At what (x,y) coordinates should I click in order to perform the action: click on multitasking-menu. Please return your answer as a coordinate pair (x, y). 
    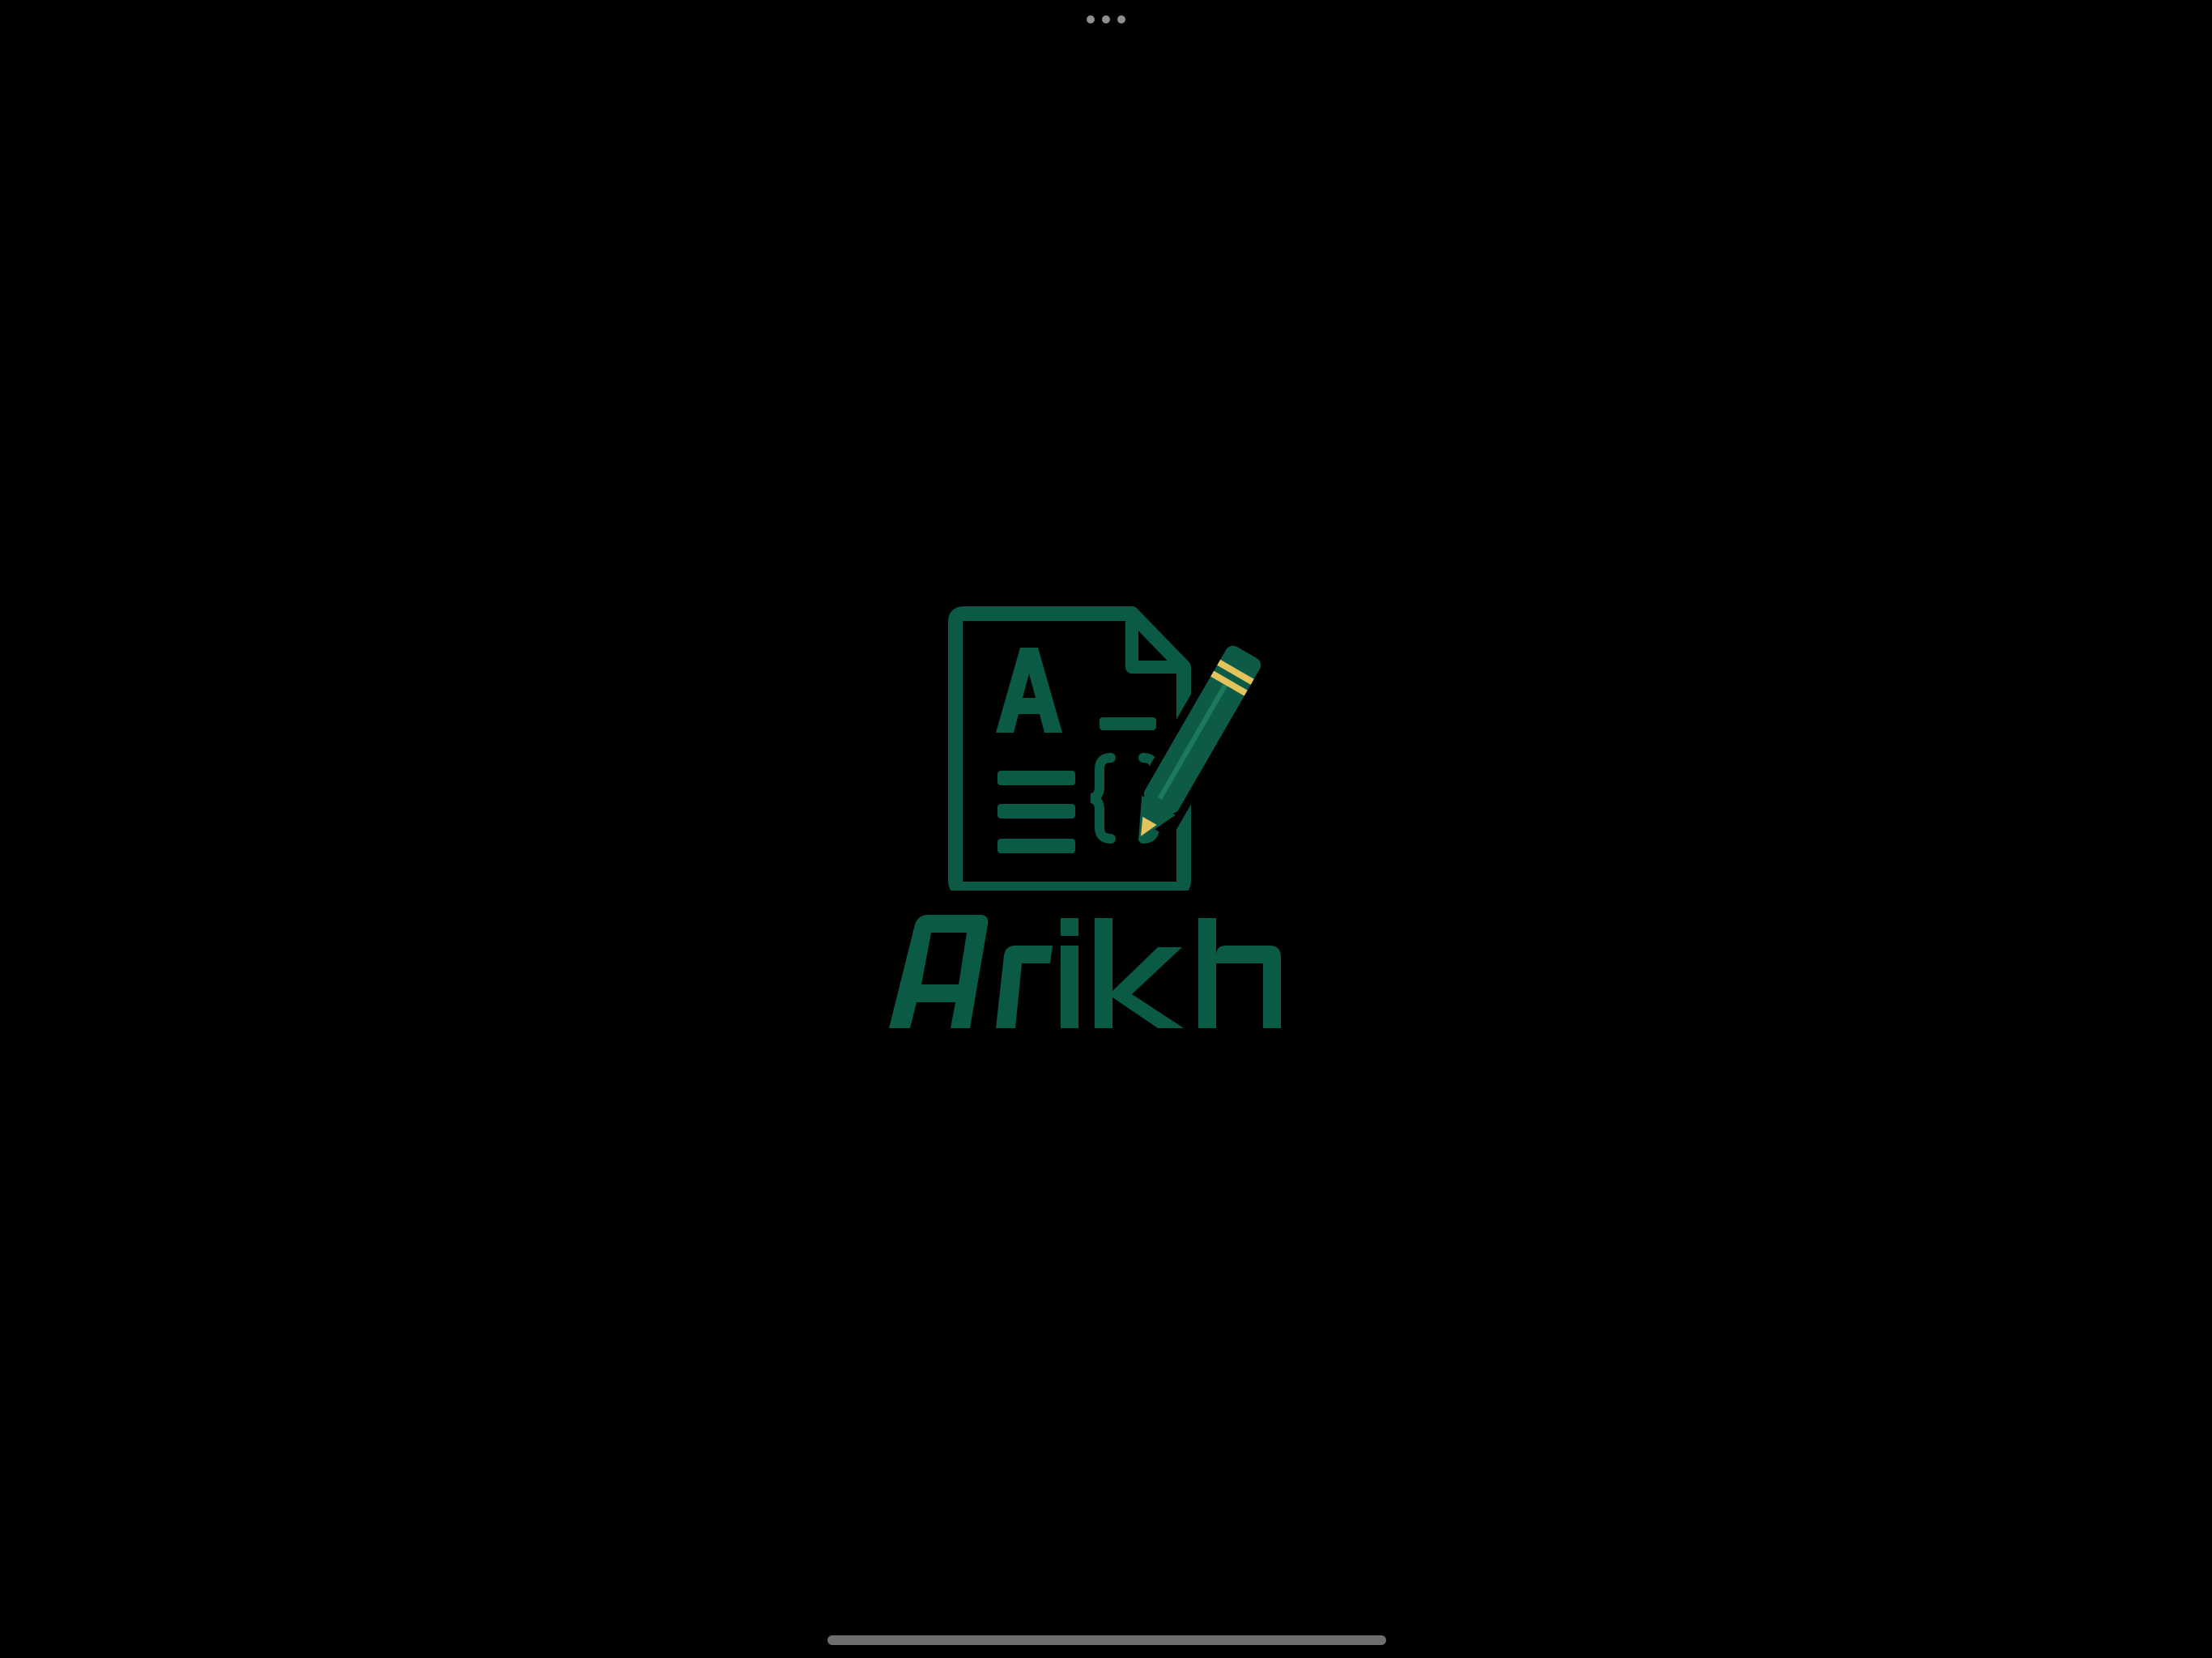
    Looking at the image, I should click on (1106, 19).